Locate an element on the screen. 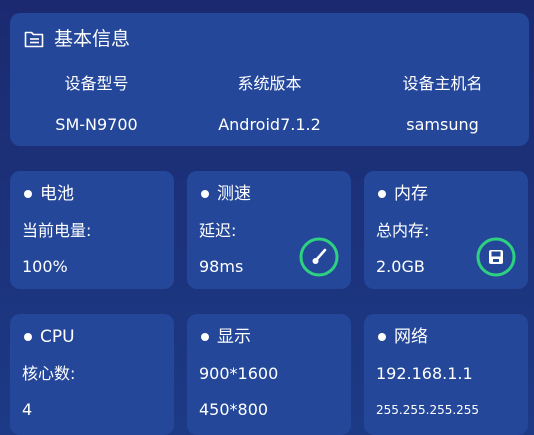  display-resolution: 900*1600 is located at coordinates (239, 373).